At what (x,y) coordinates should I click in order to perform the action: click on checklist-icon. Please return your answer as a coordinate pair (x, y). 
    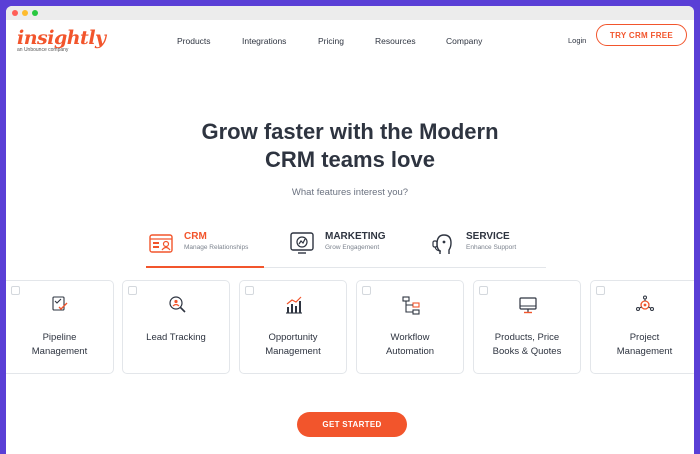
    Looking at the image, I should click on (60, 303).